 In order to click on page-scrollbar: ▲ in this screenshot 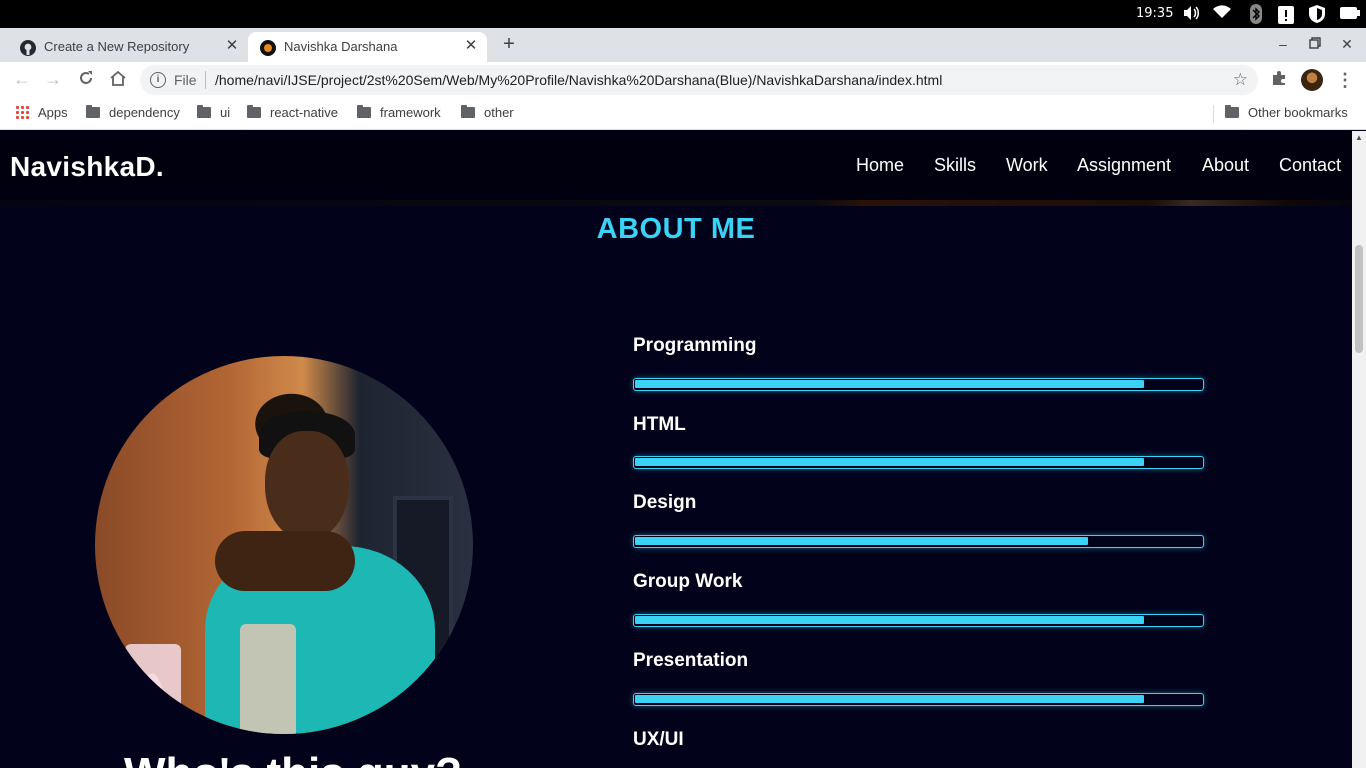, I will do `click(1359, 449)`.